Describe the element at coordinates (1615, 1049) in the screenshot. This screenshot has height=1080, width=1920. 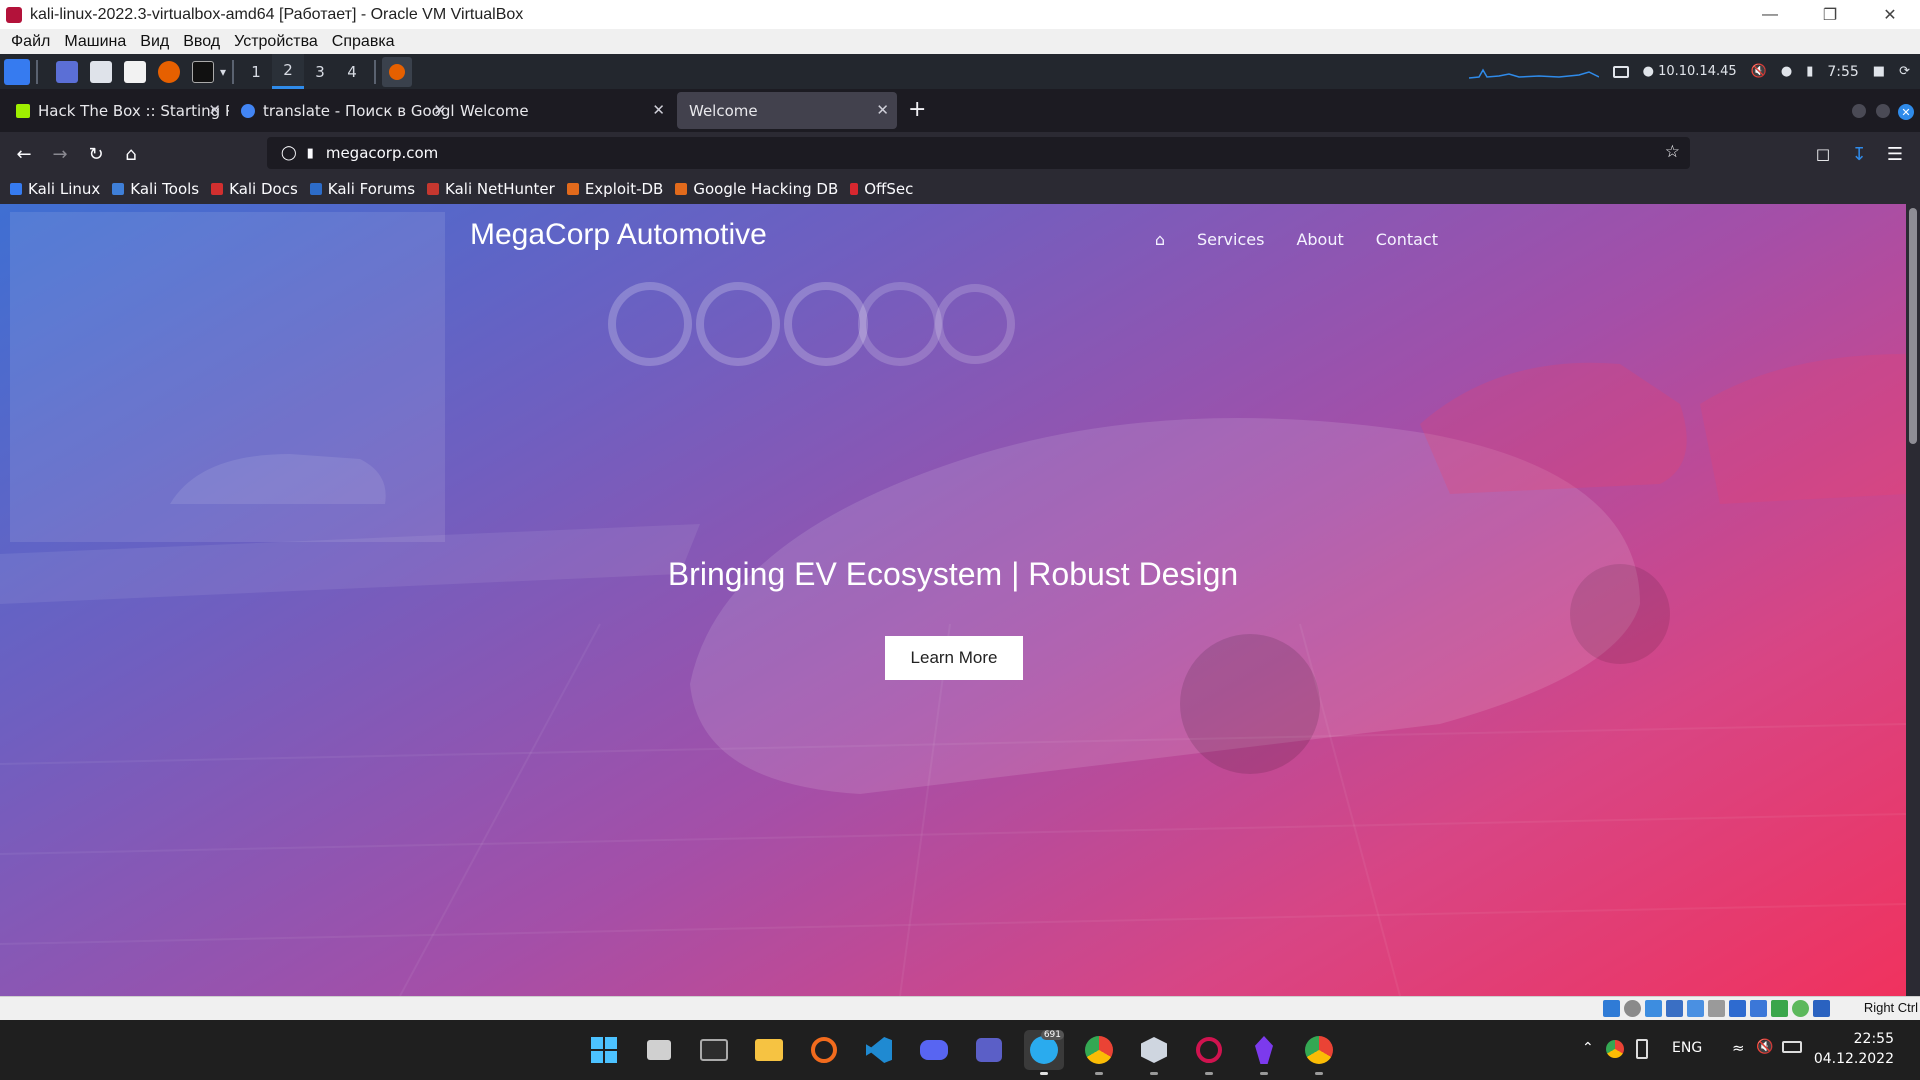
I see `chrome-tray-icon` at that location.